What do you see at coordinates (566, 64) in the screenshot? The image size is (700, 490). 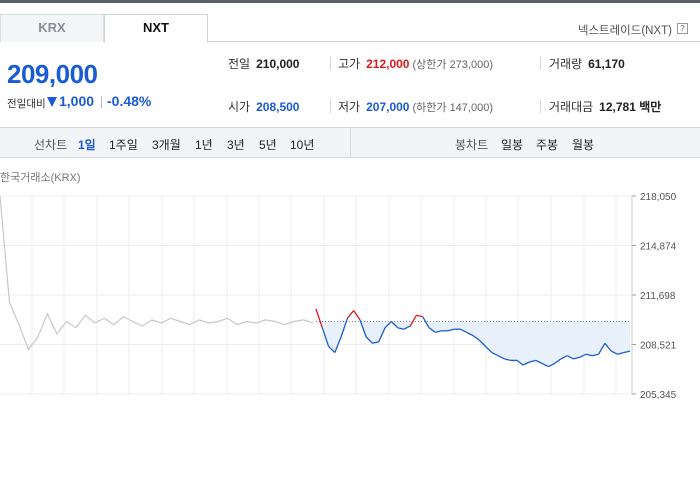 I see `stat-label: 거래량` at bounding box center [566, 64].